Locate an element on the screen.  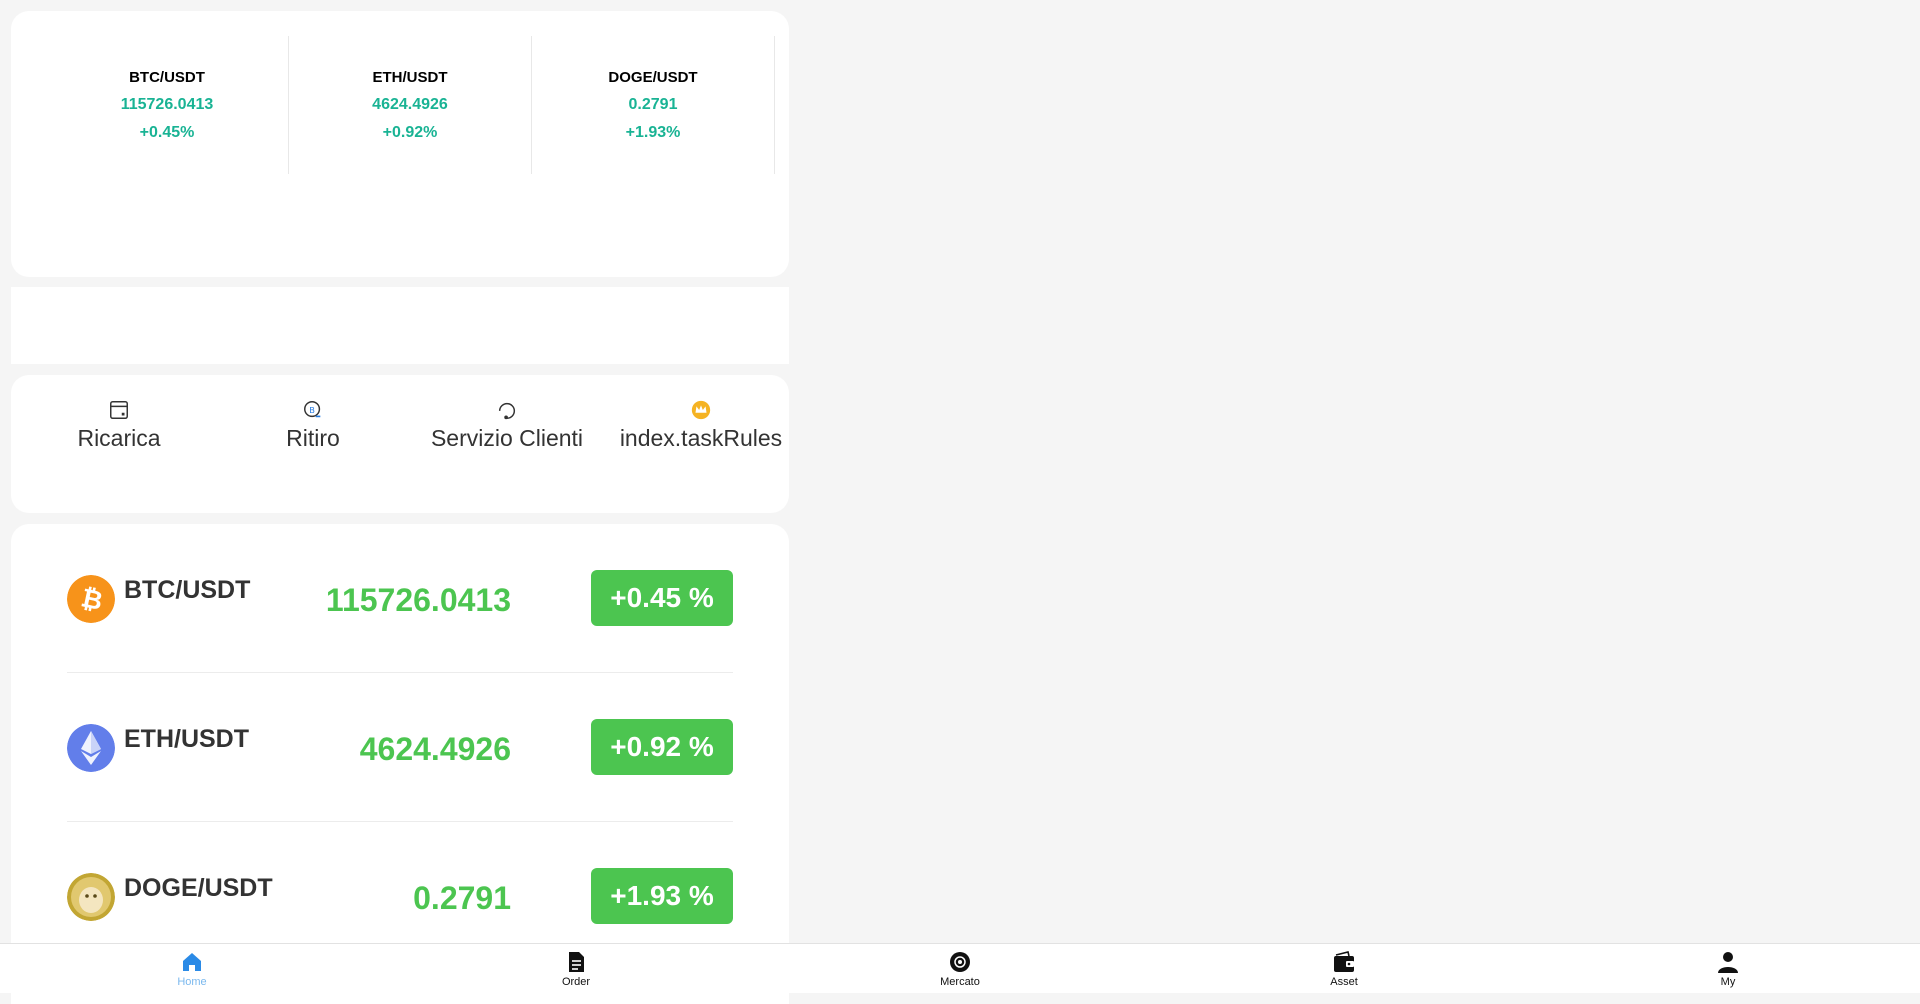
nav-order: Order is located at coordinates (576, 968).